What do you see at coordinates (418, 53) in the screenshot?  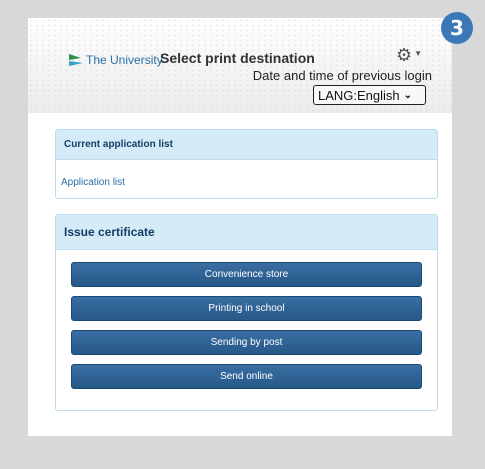 I see `caret-down-icon: ▼` at bounding box center [418, 53].